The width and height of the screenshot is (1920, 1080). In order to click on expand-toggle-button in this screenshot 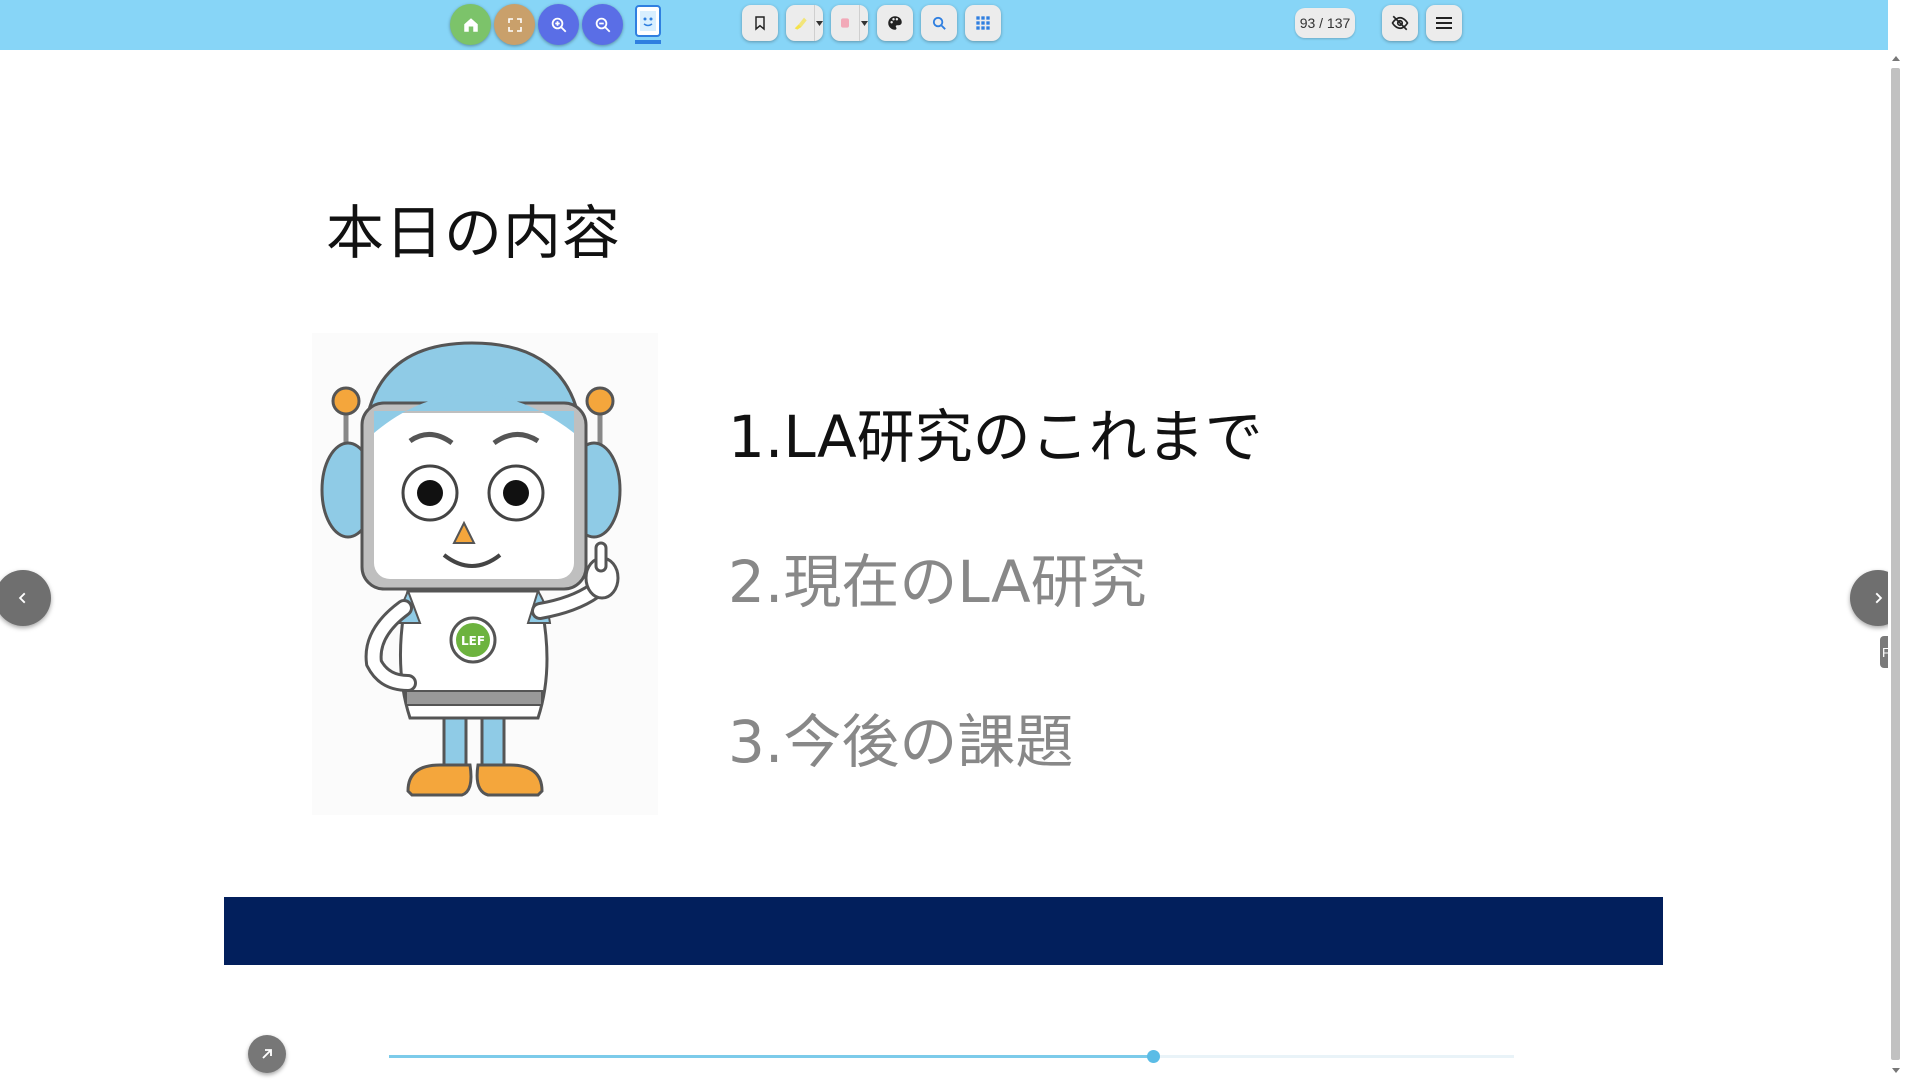, I will do `click(267, 1054)`.